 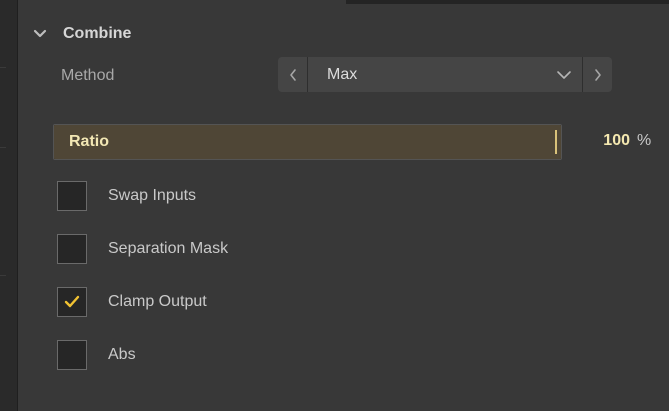 I want to click on option-swap-inputs: Swap Inputs, so click(x=126, y=196).